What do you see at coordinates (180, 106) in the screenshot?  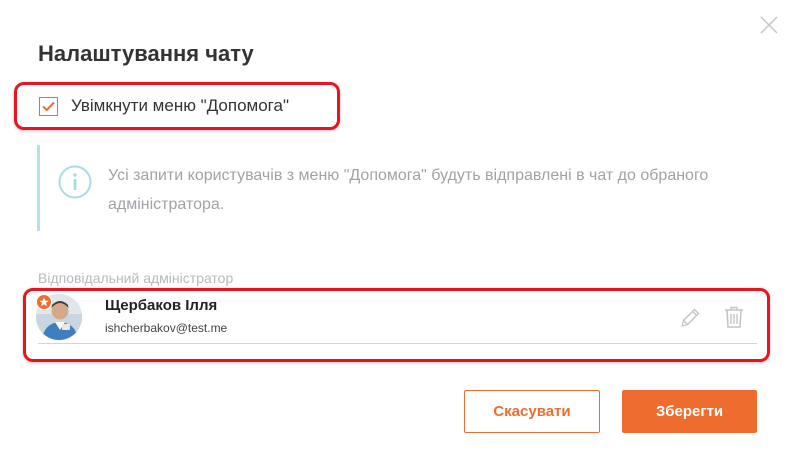 I see `help-menu-checkbox-label: Увімкнути меню "Допомога"` at bounding box center [180, 106].